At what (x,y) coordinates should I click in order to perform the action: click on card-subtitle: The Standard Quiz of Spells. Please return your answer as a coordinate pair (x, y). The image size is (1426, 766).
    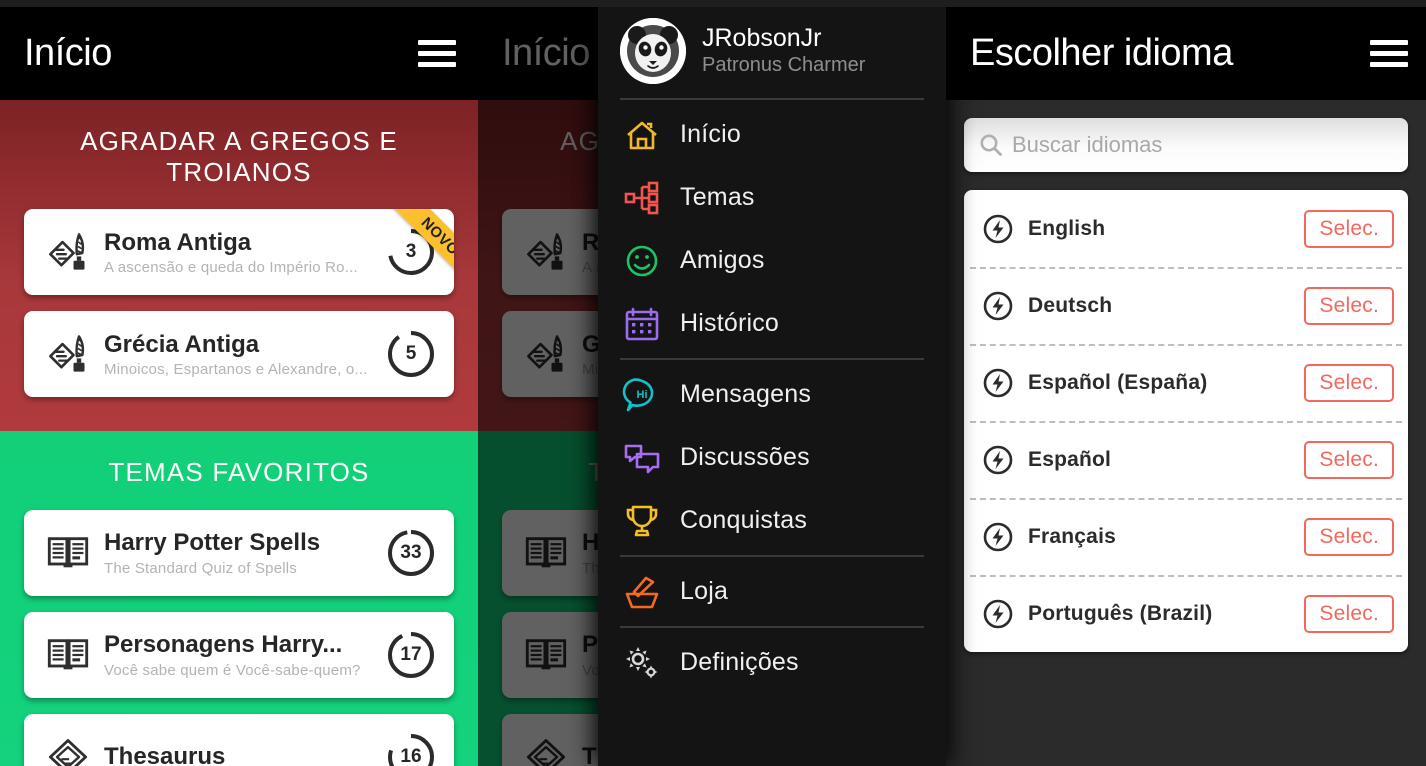
    Looking at the image, I should click on (201, 568).